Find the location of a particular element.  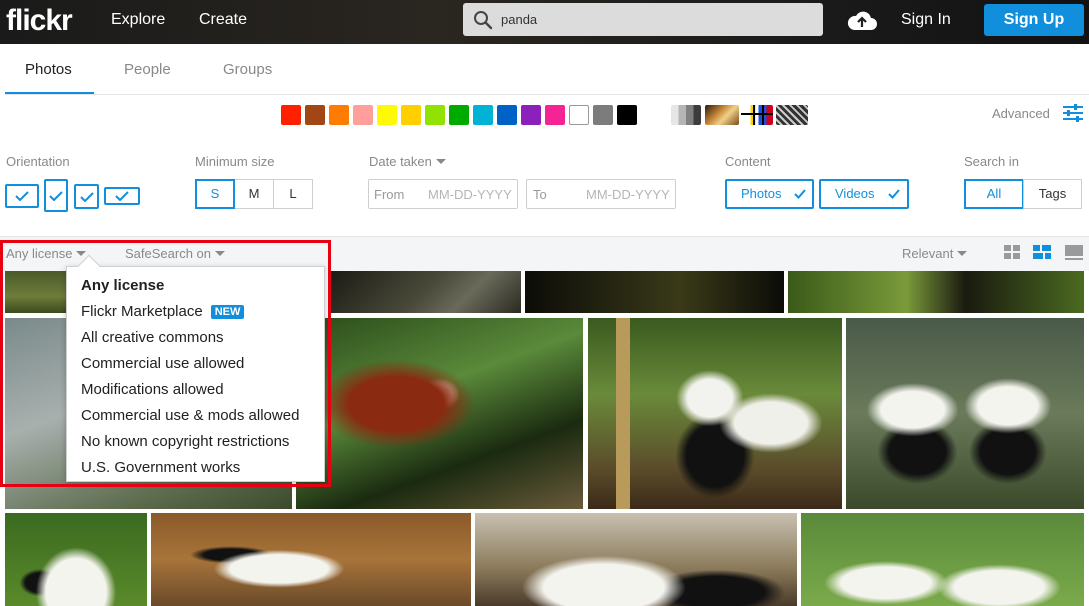

top-nav: flickr Explore Create Sign In Sign Up is located at coordinates (544, 22).